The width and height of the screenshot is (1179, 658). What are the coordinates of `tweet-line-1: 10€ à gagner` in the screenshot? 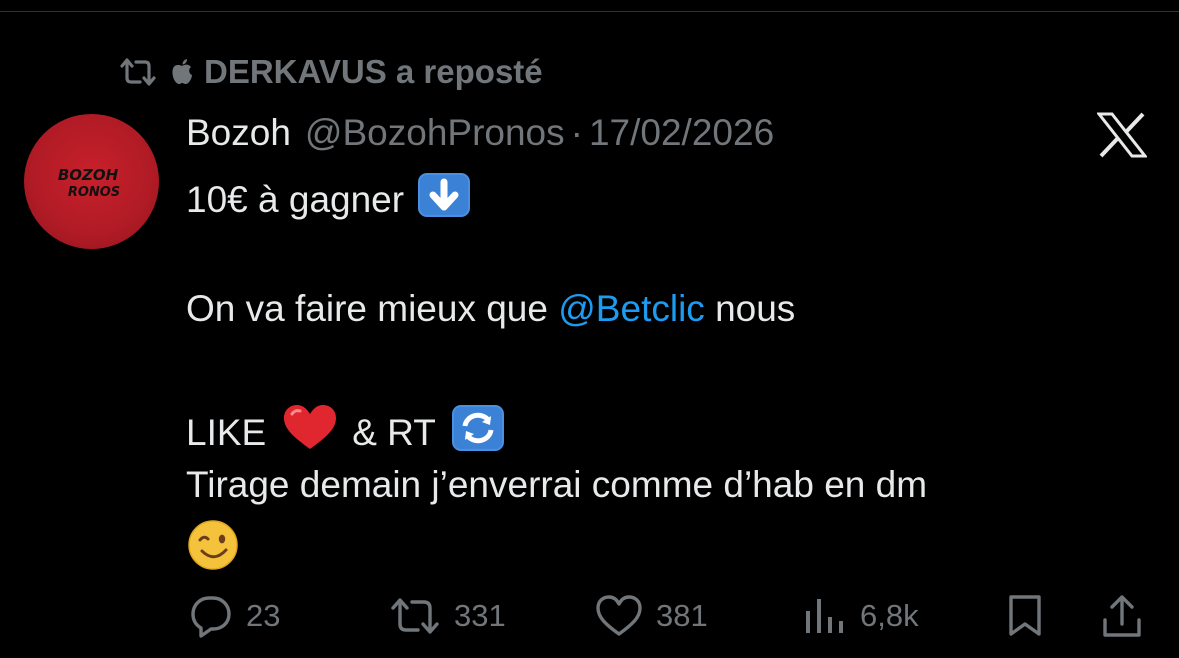 It's located at (330, 199).